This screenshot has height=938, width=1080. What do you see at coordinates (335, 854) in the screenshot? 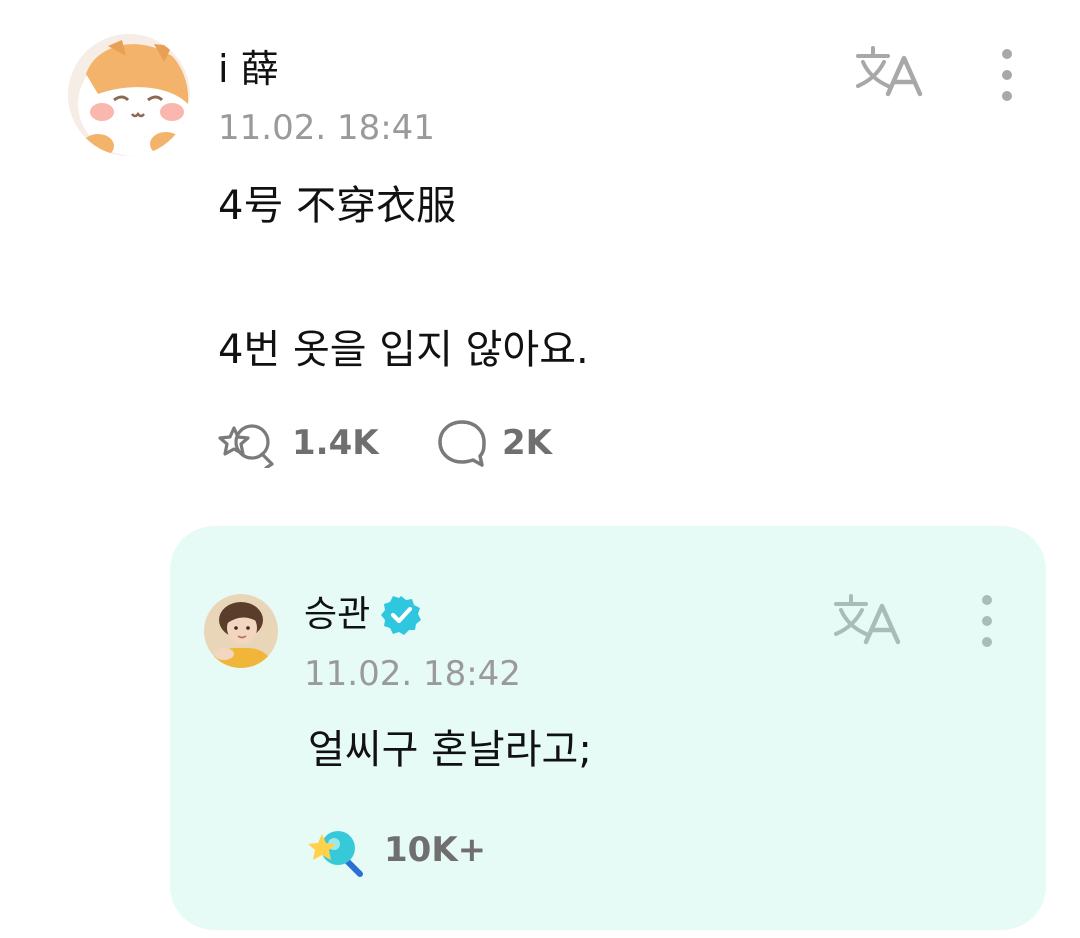
I see `artist-reaction-icon` at bounding box center [335, 854].